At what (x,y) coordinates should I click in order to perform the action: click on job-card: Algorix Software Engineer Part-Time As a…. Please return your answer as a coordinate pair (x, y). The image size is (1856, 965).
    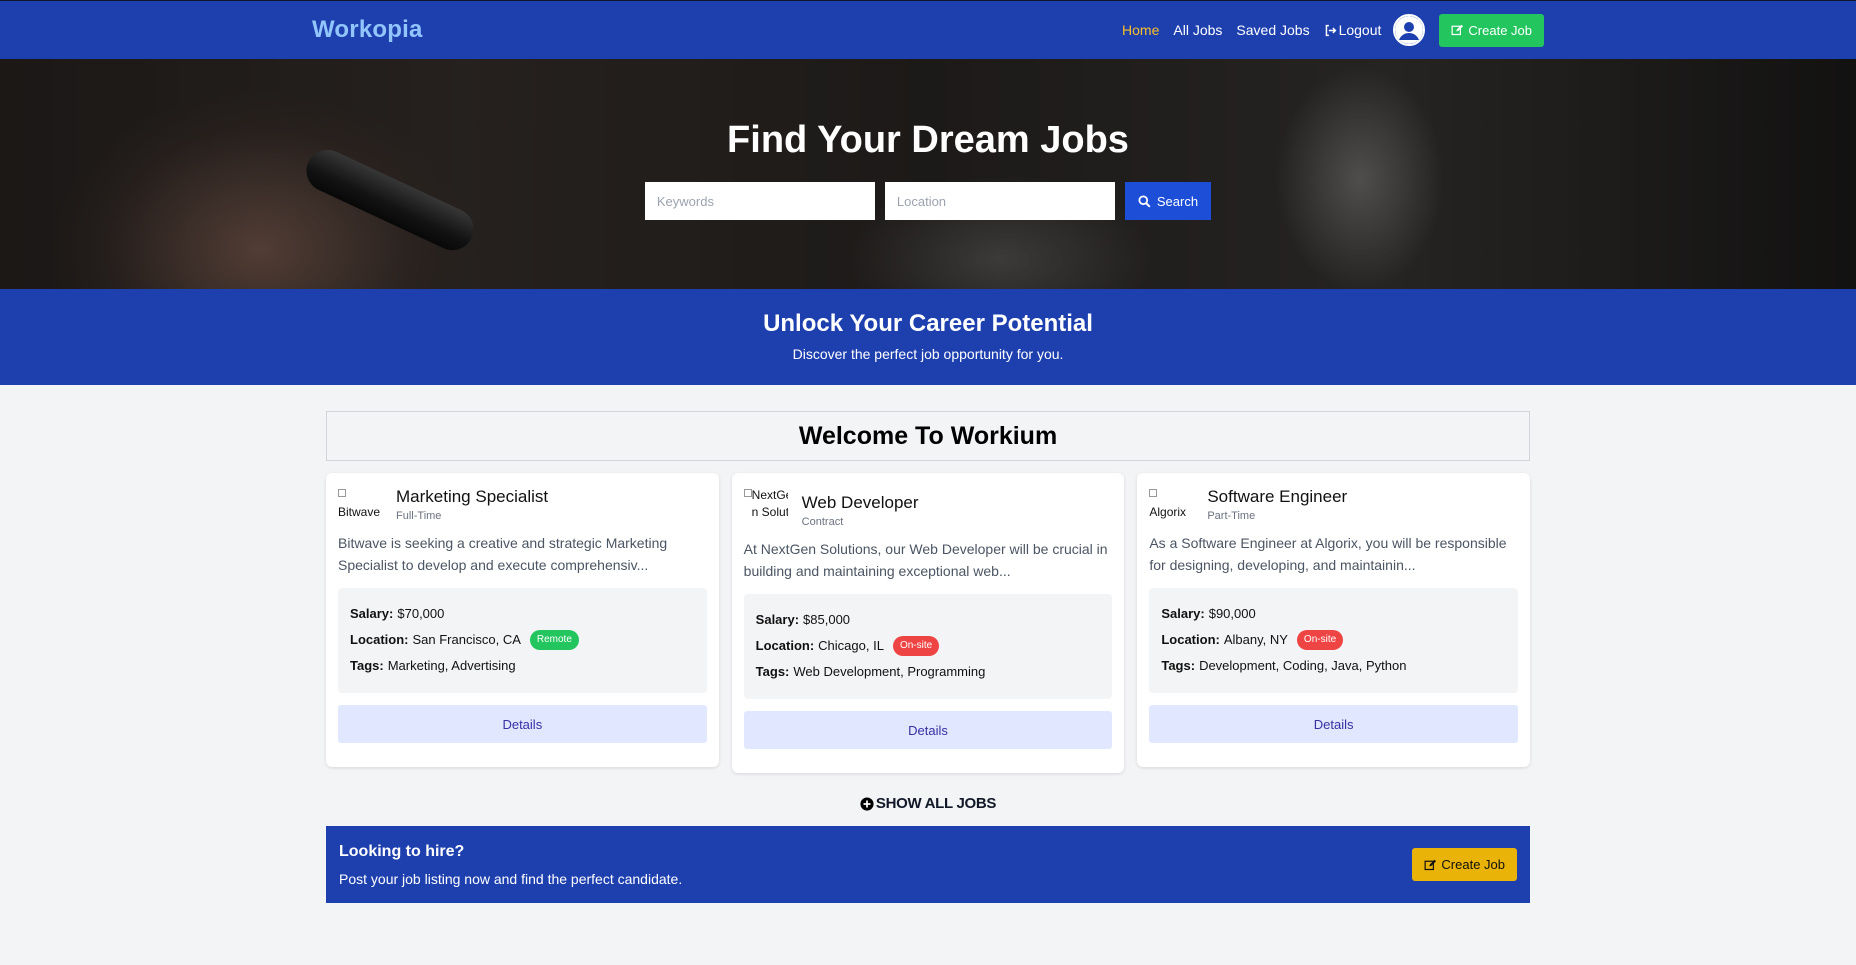
    Looking at the image, I should click on (1334, 620).